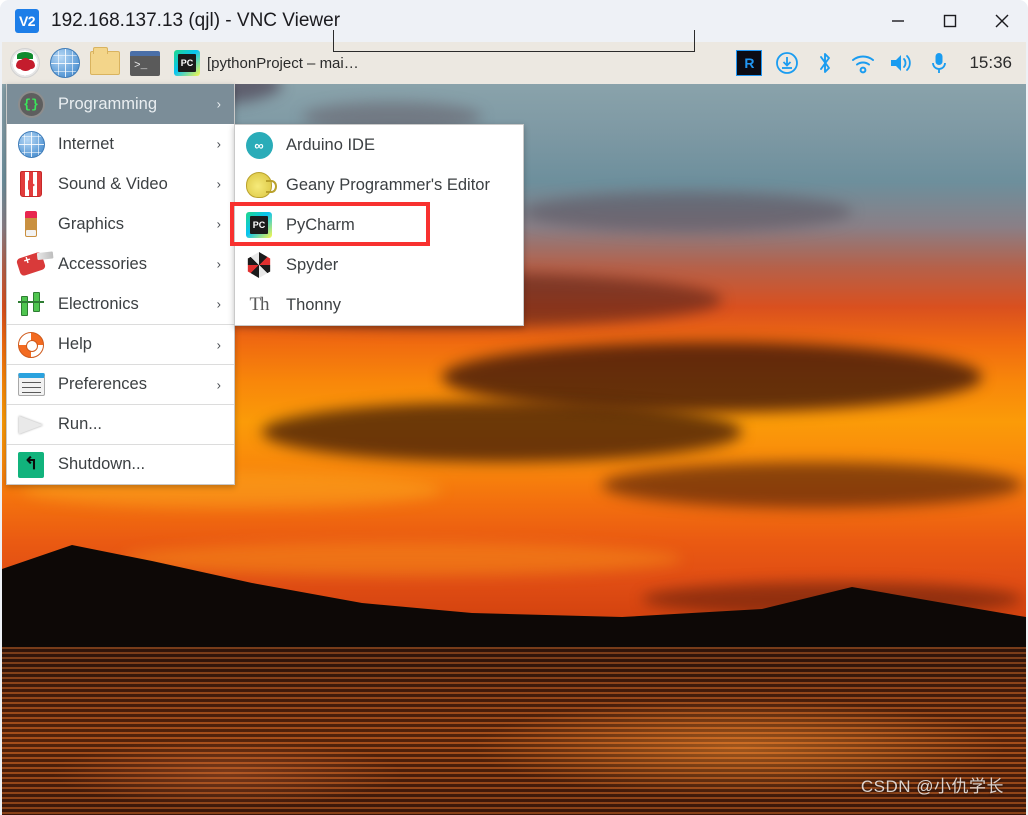  Describe the element at coordinates (108, 103) in the screenshot. I see `menu-item-label: Programming` at that location.